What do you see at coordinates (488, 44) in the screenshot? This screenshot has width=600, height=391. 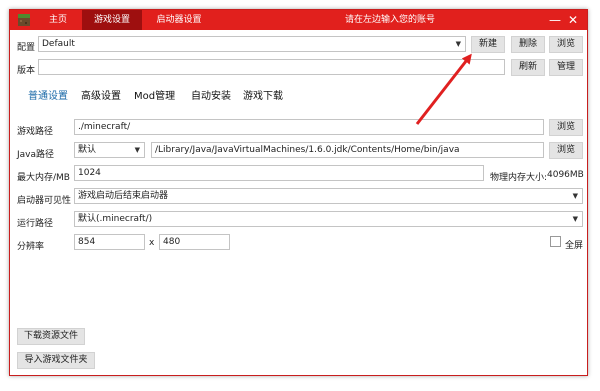 I see `new-profile-button: 新建` at bounding box center [488, 44].